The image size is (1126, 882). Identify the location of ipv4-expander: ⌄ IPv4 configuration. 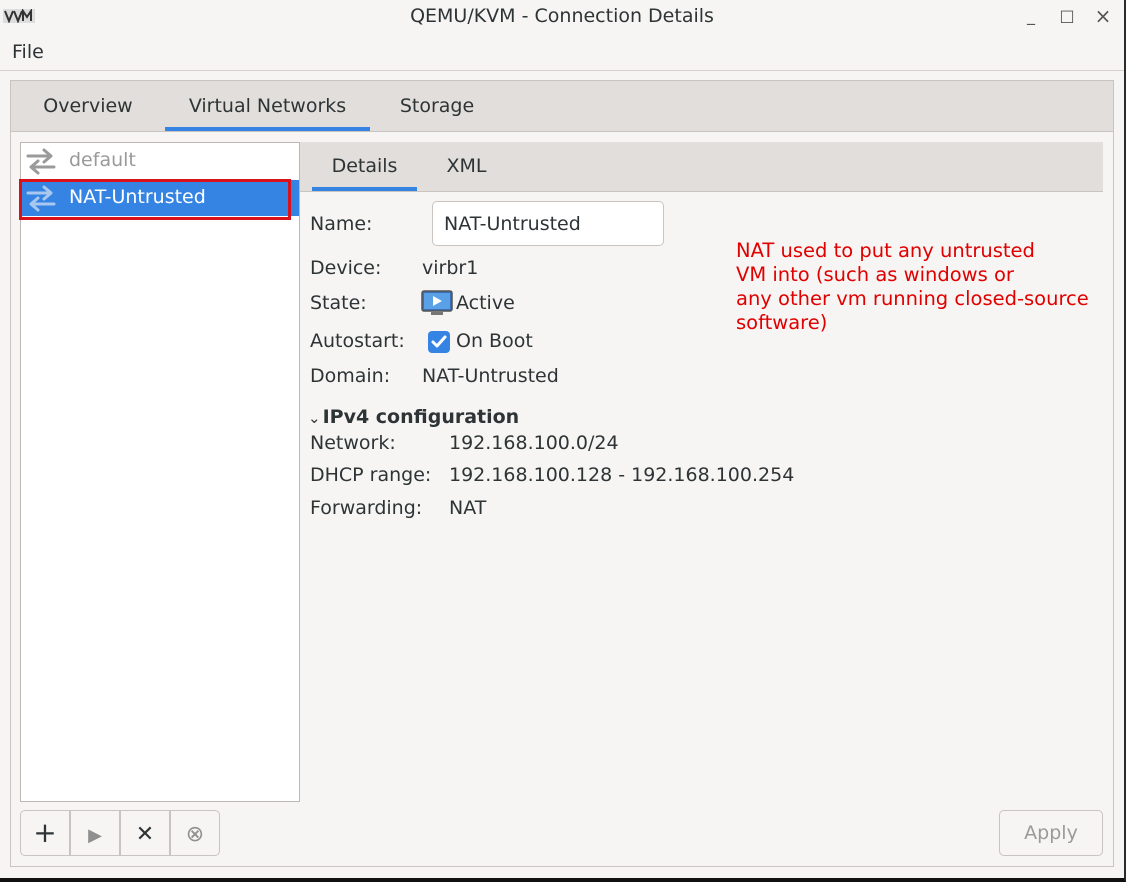
(413, 417).